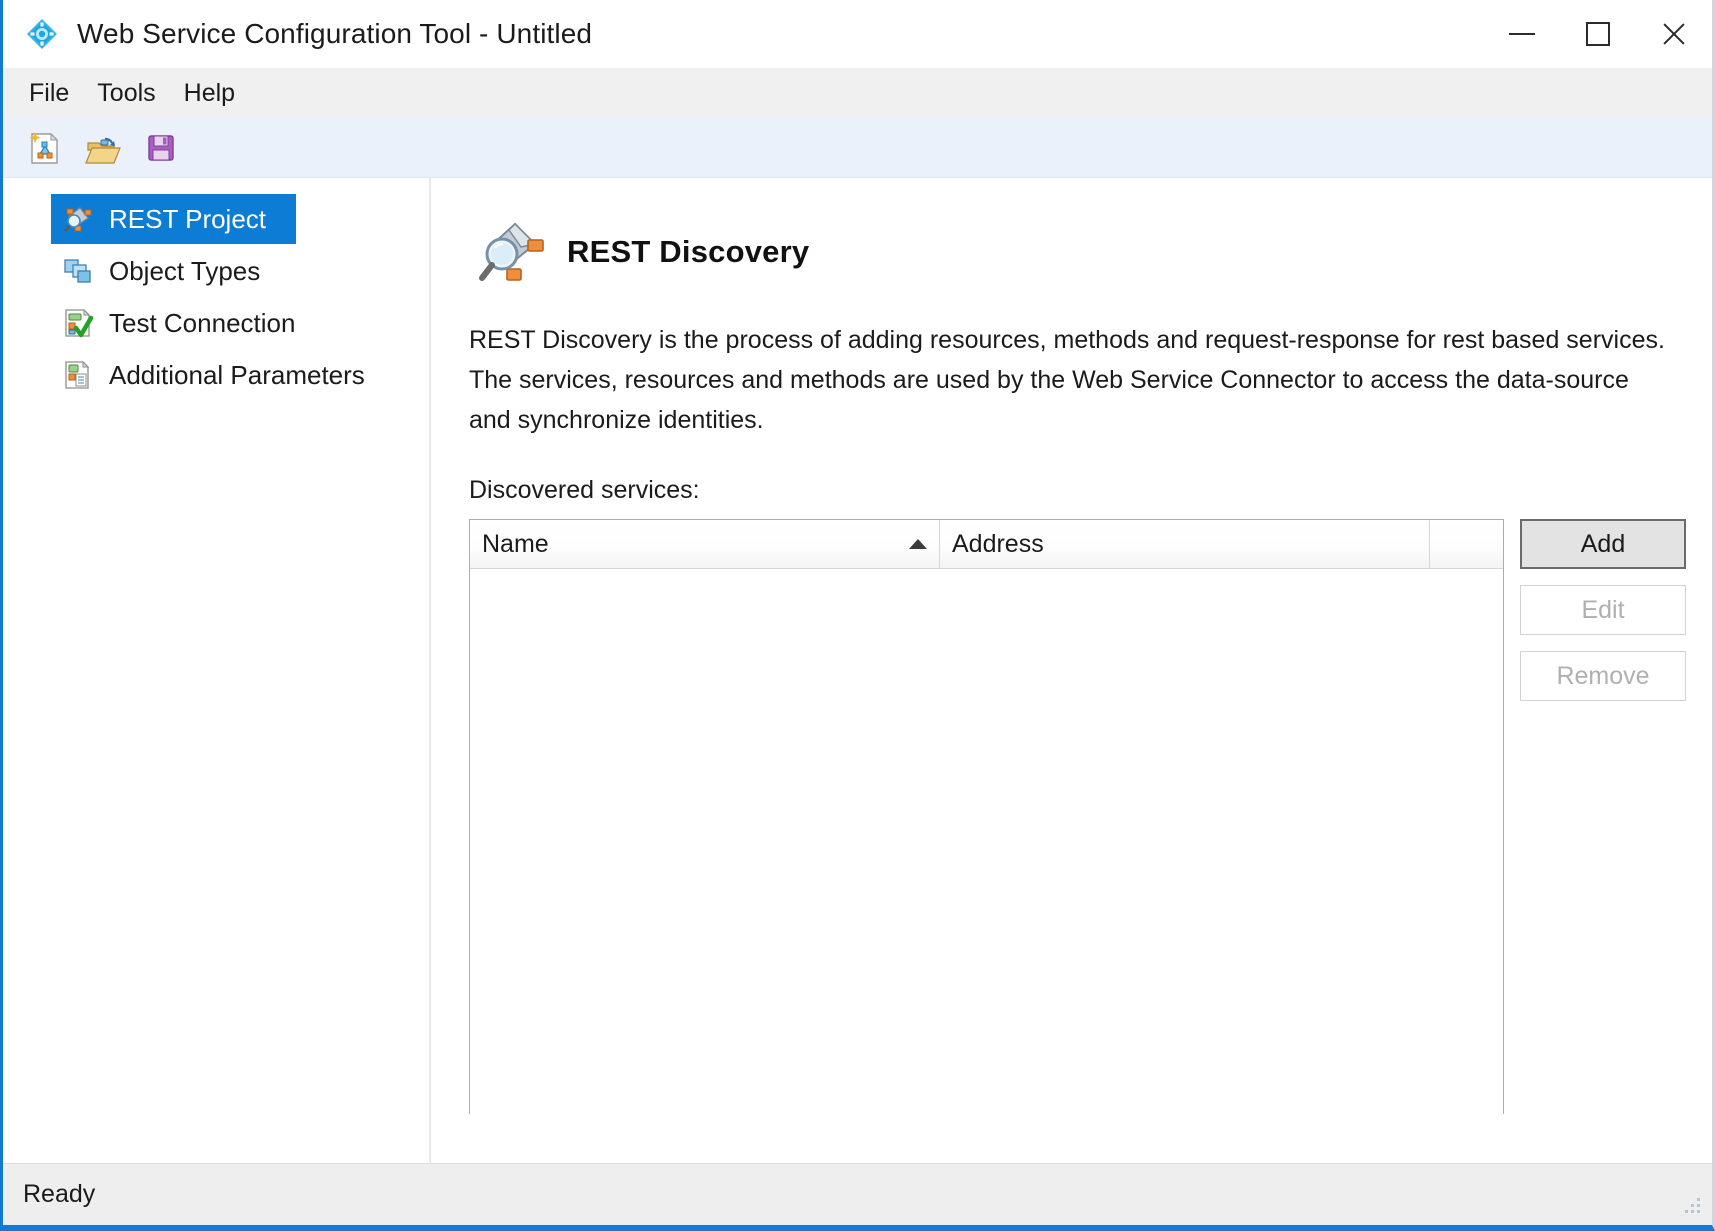  Describe the element at coordinates (1603, 676) in the screenshot. I see `remove-button: Remove` at that location.